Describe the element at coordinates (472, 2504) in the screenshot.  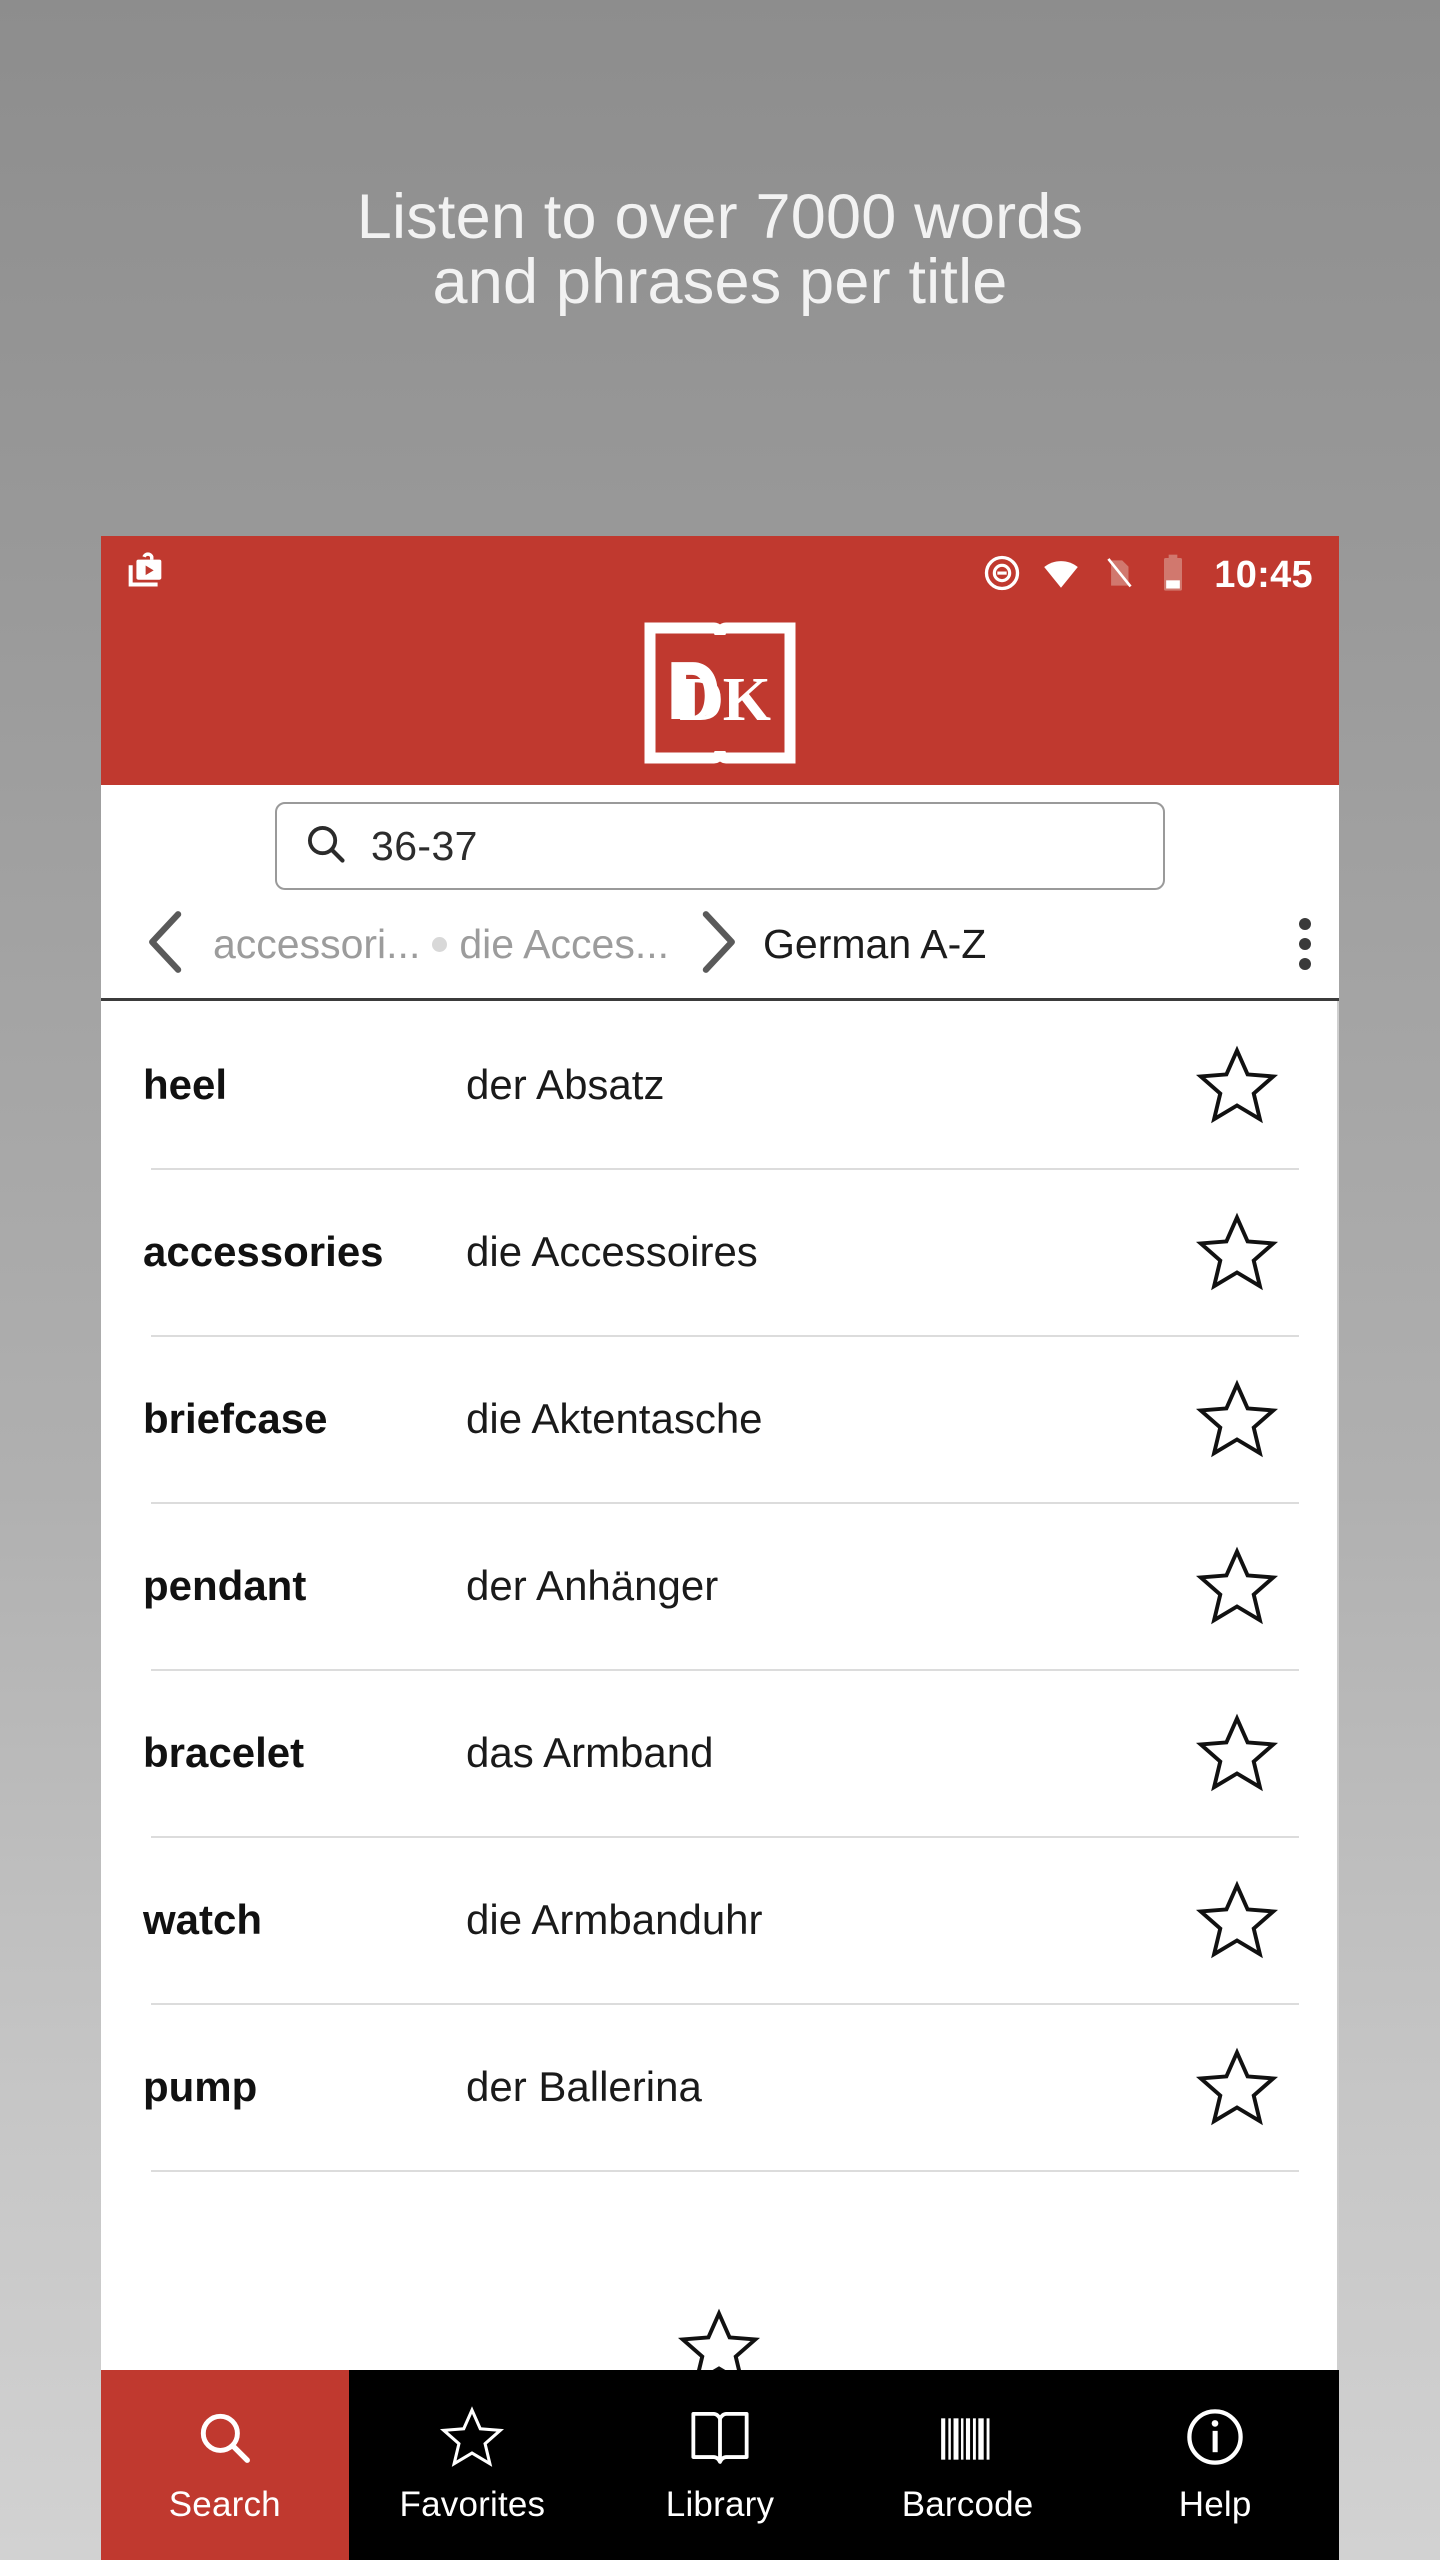
I see `nav-item-label: Favorites` at that location.